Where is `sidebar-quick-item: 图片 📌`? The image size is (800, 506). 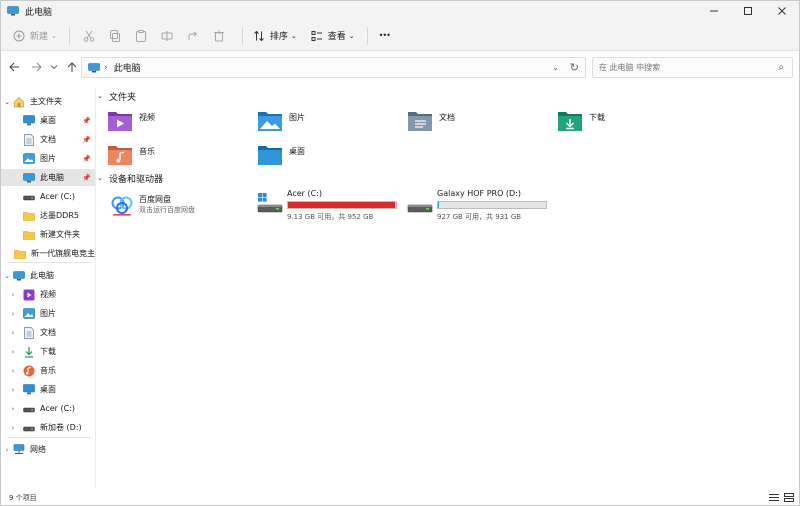
sidebar-quick-item: 图片 📌 is located at coordinates (48, 158).